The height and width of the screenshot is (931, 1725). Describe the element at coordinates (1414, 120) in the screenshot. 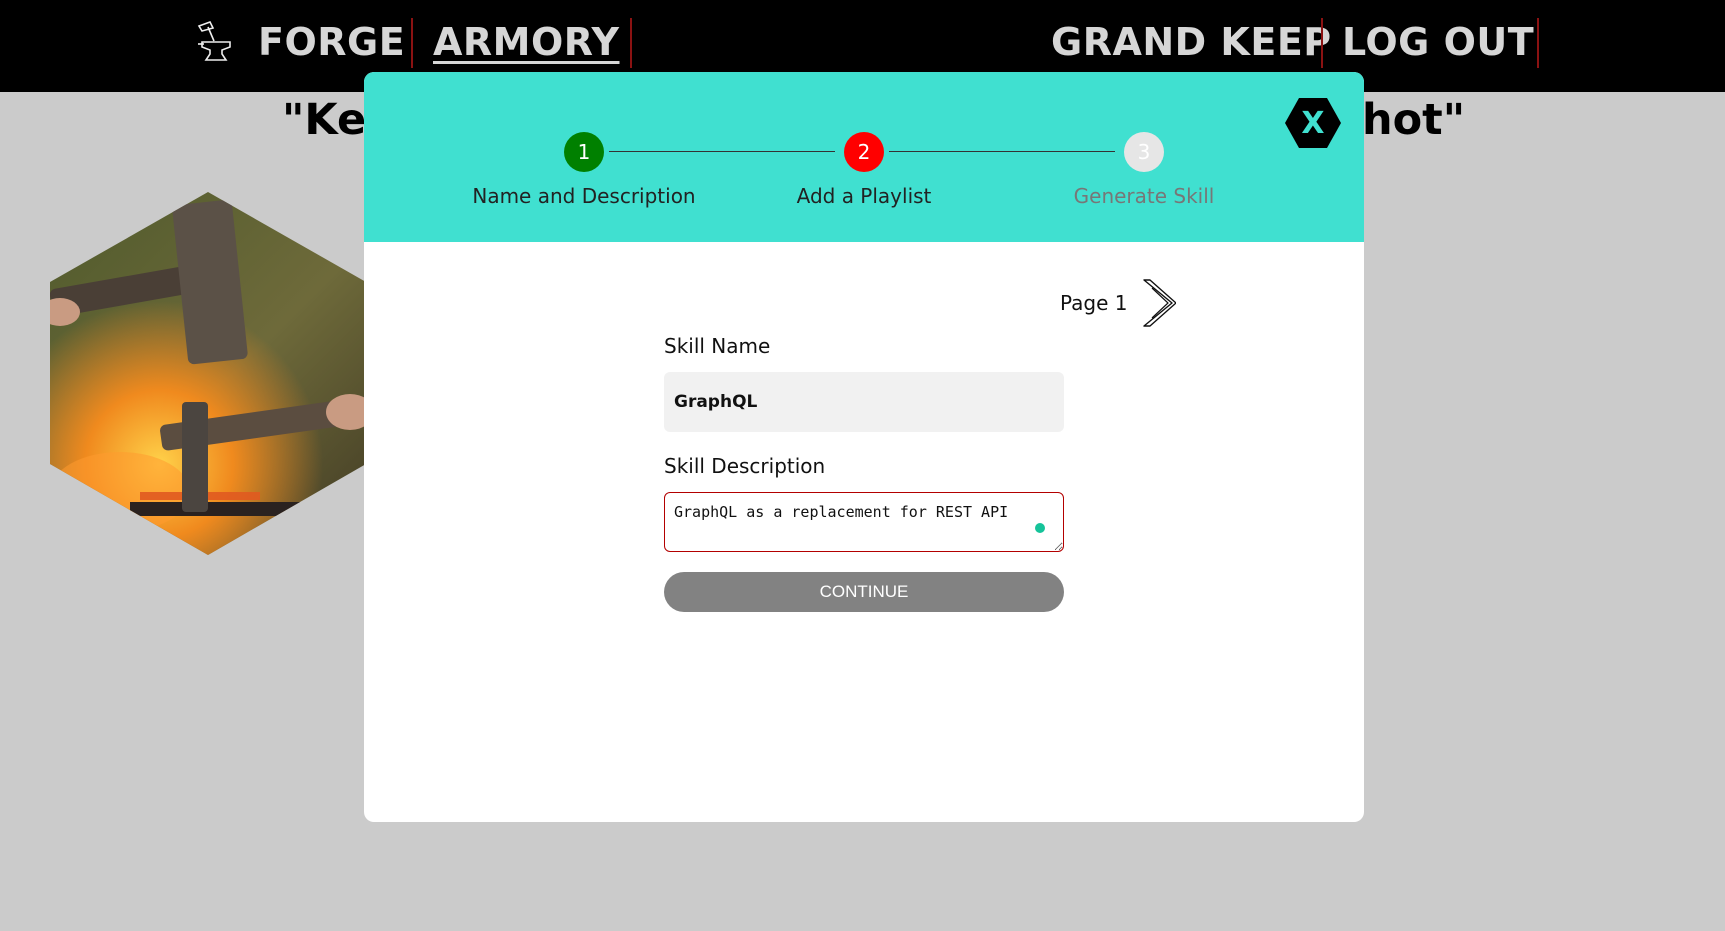

I see `quote-text-right: hot"` at that location.